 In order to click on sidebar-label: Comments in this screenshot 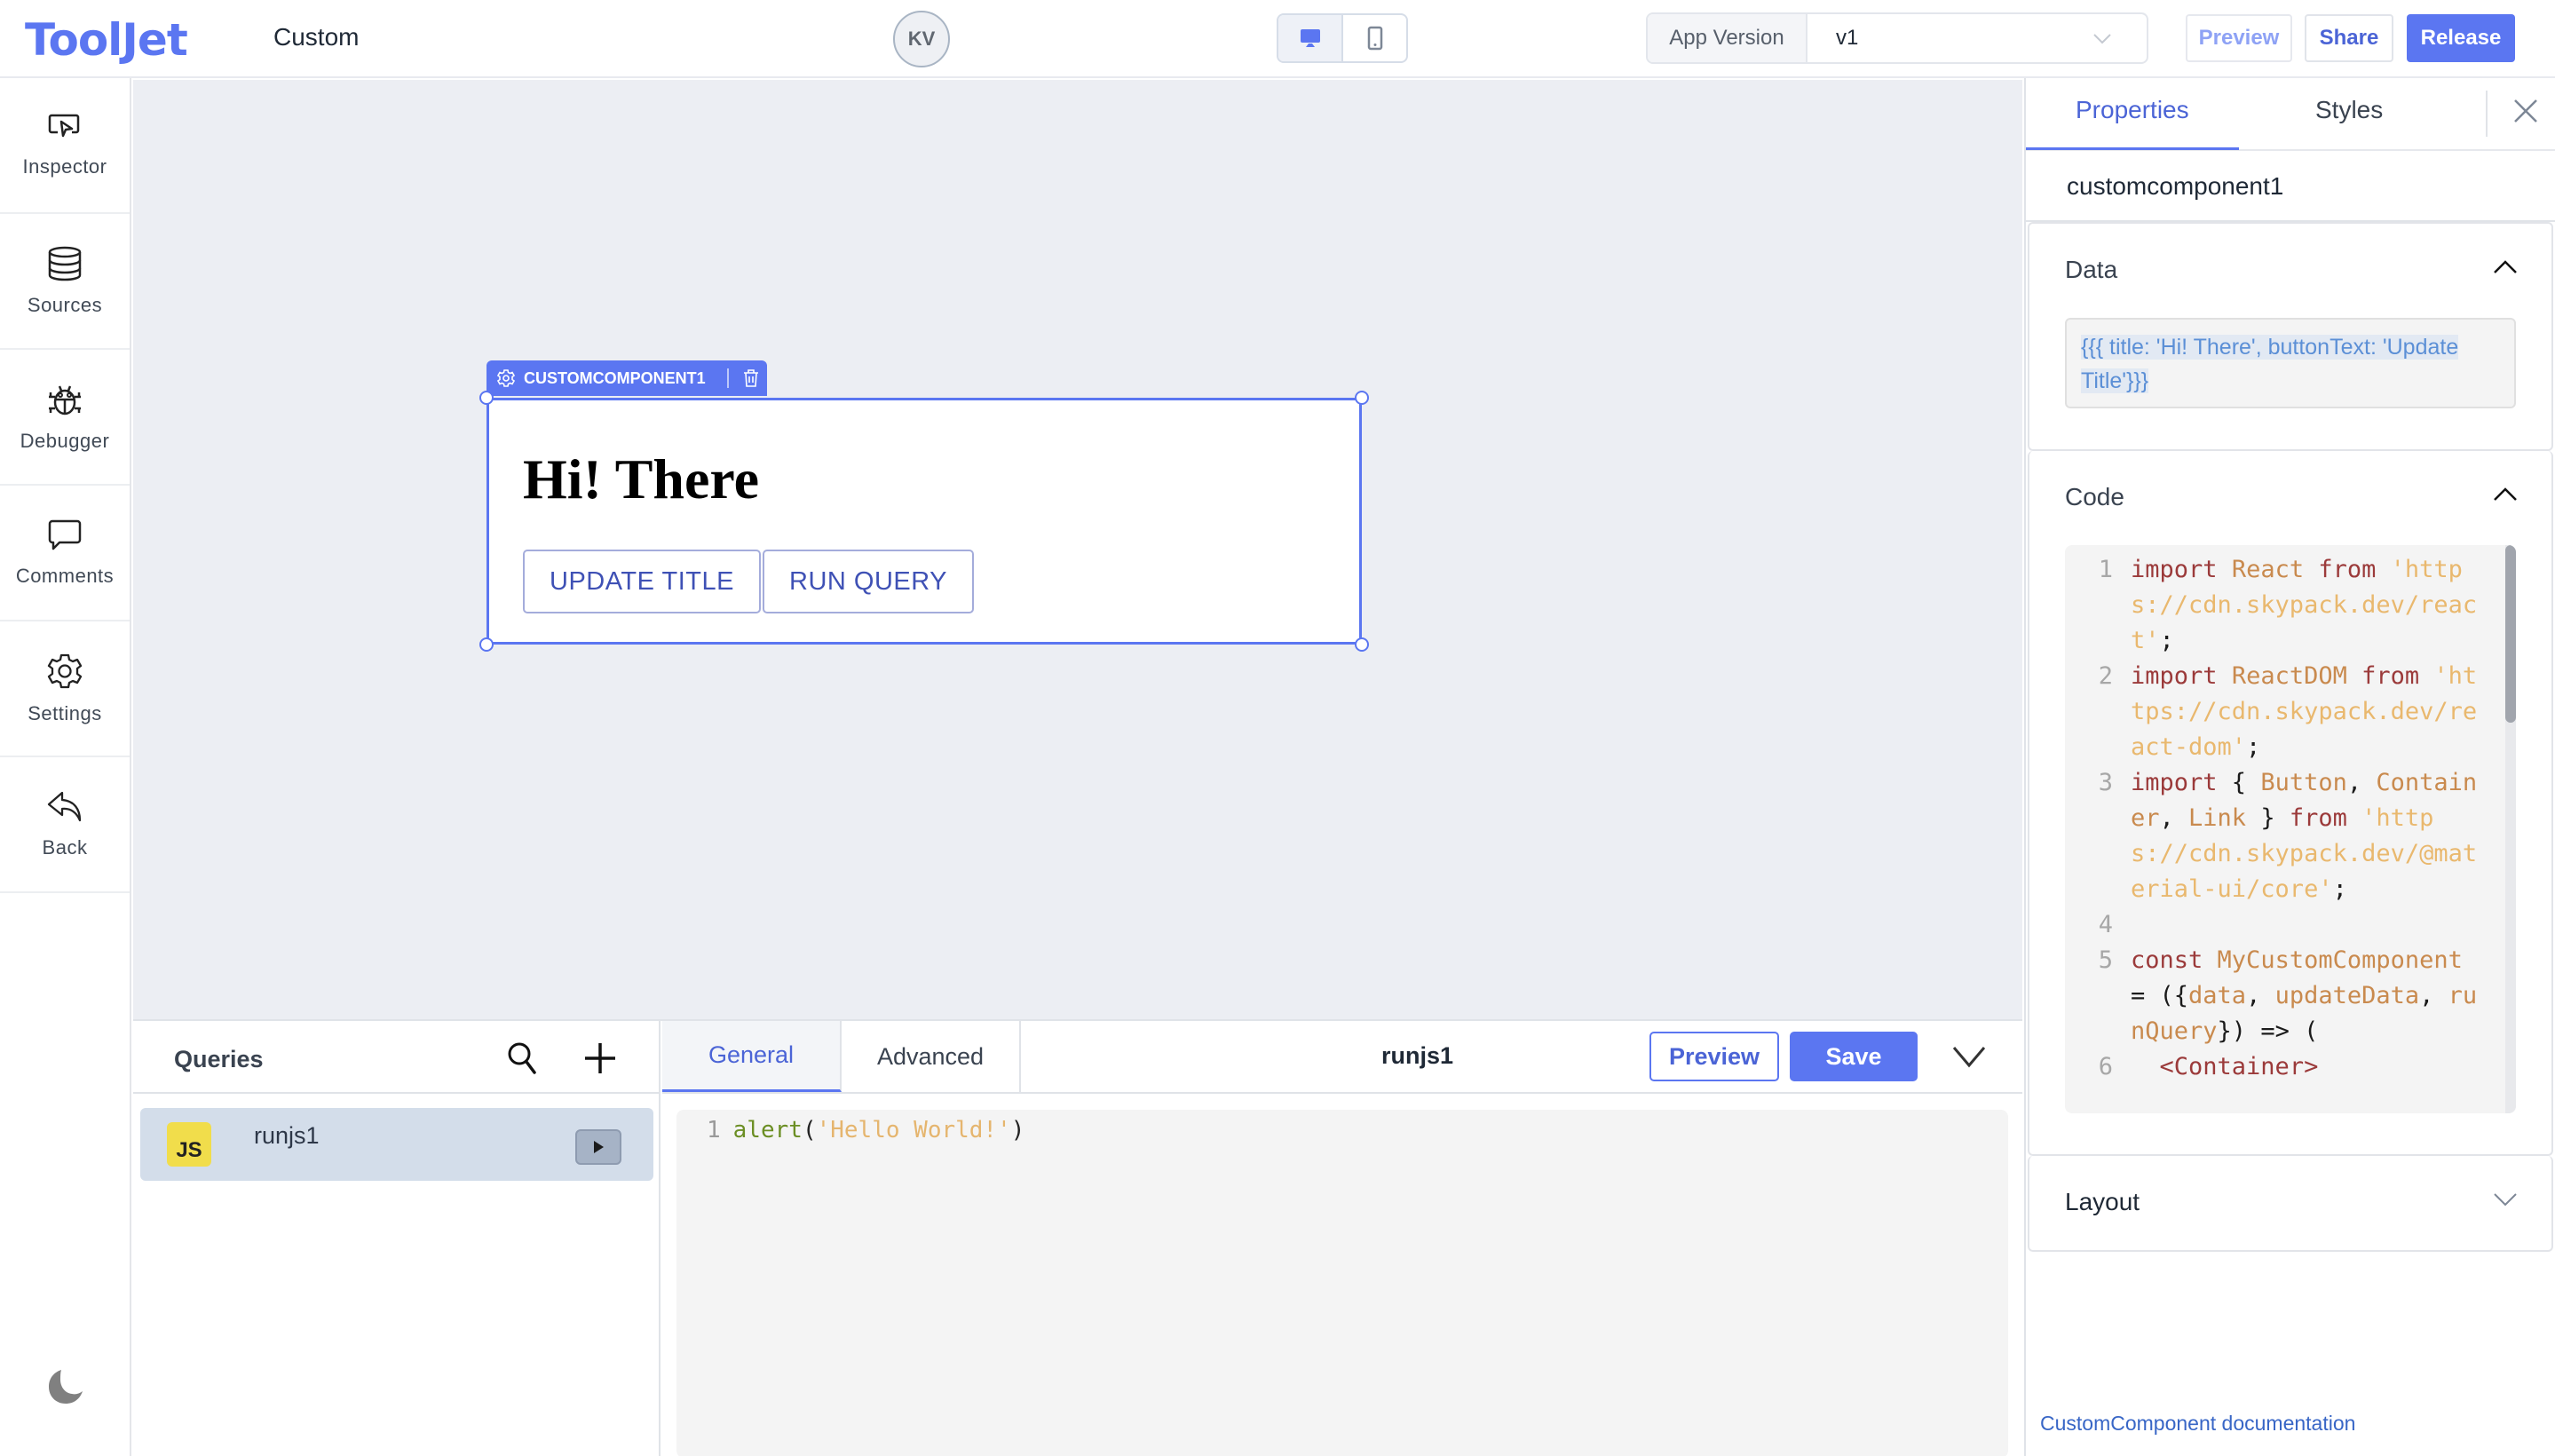, I will do `click(65, 575)`.